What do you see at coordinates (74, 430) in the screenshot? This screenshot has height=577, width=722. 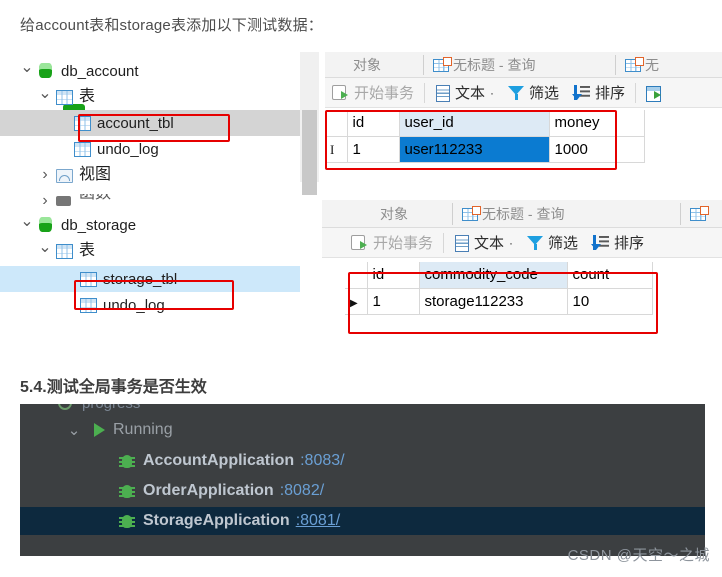 I see `chevron-down-icon: ⌄` at bounding box center [74, 430].